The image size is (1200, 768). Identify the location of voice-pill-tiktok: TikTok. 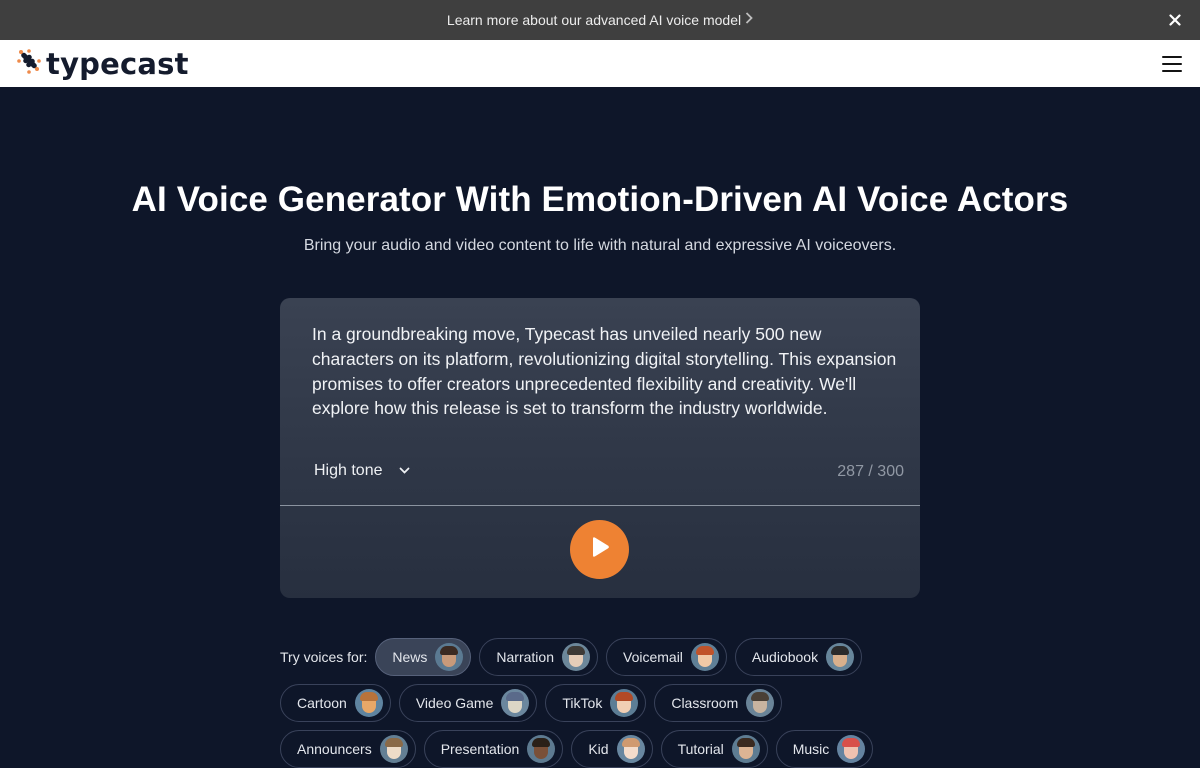
(596, 703).